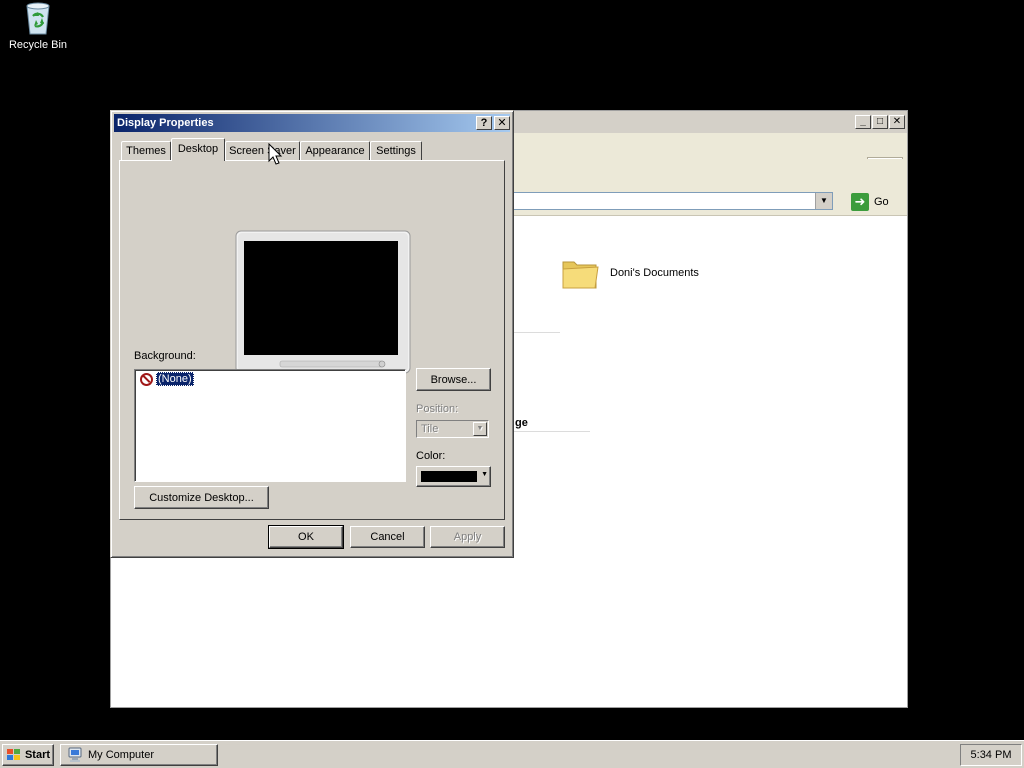 The image size is (1024, 768). I want to click on go-arrow-icon: ➜, so click(860, 202).